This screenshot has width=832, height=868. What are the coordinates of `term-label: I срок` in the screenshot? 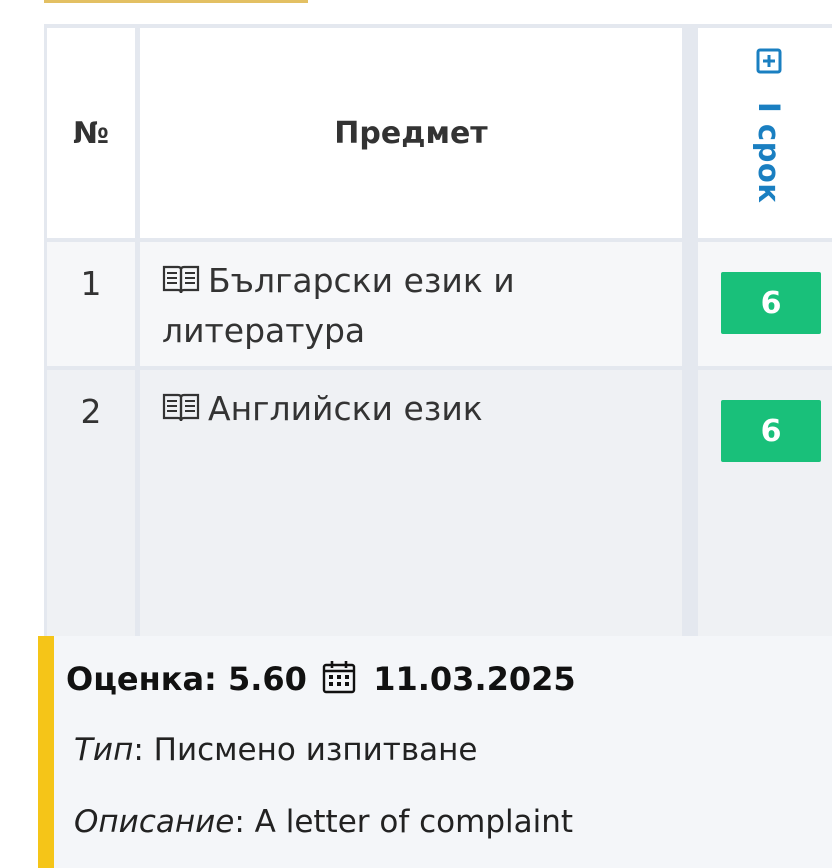 It's located at (769, 152).